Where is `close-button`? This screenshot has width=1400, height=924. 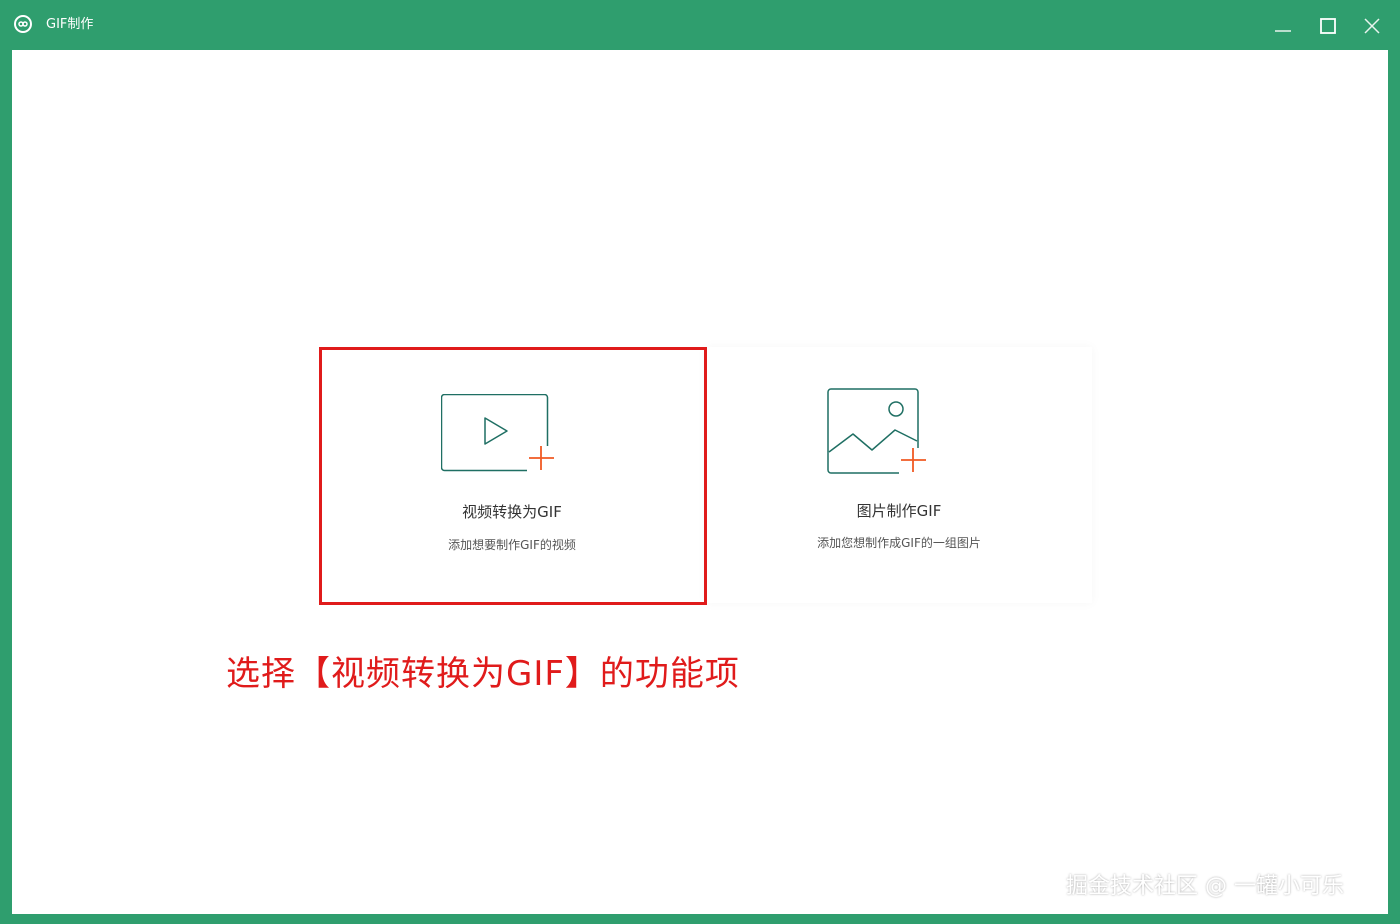
close-button is located at coordinates (1372, 26).